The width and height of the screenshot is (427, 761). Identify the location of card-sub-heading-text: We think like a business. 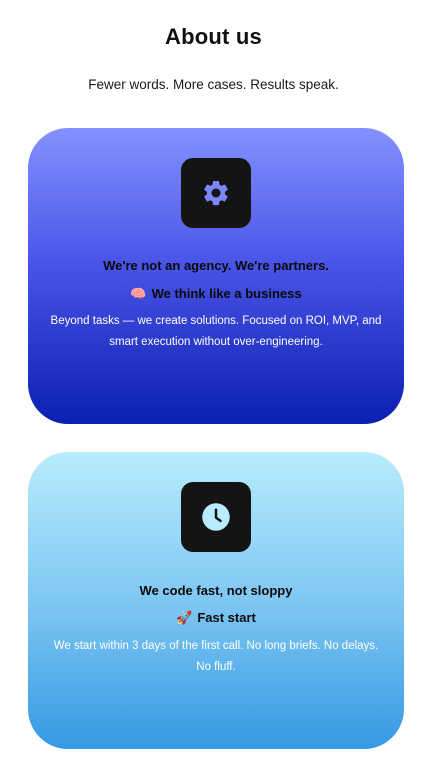
(226, 293).